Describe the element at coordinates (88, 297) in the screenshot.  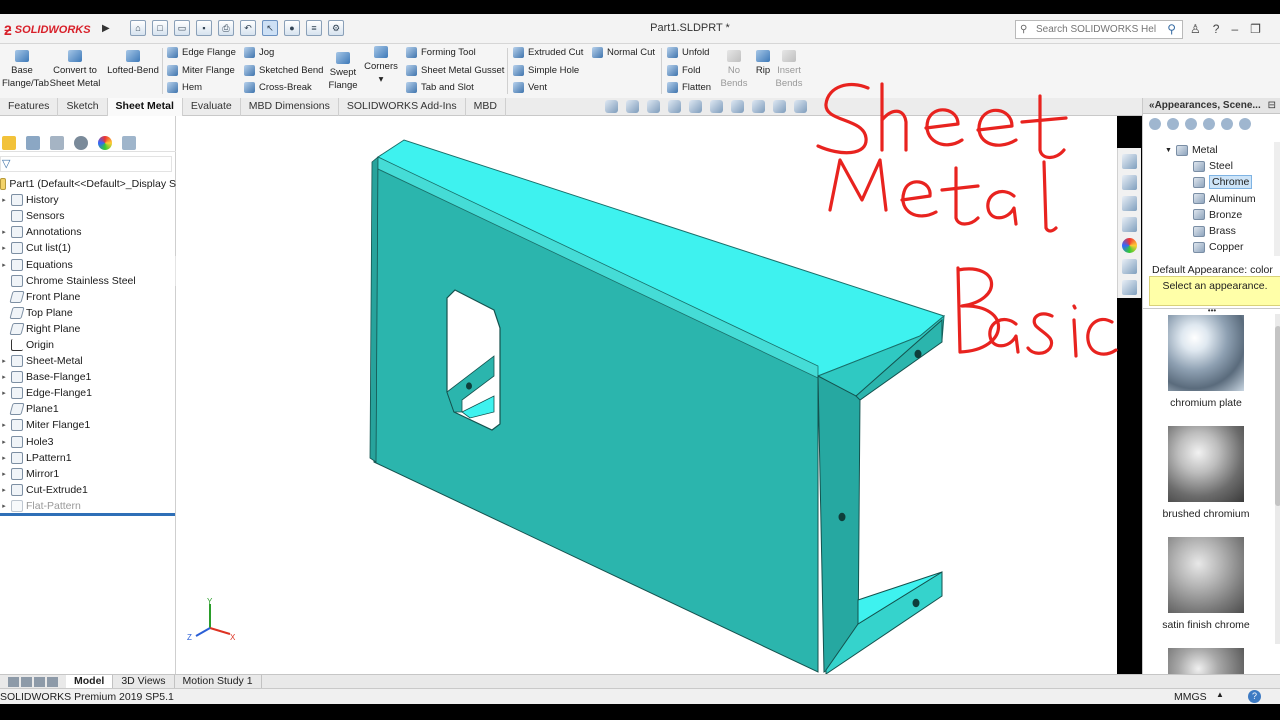
I see `tree-item-front-plane: Front Plane` at that location.